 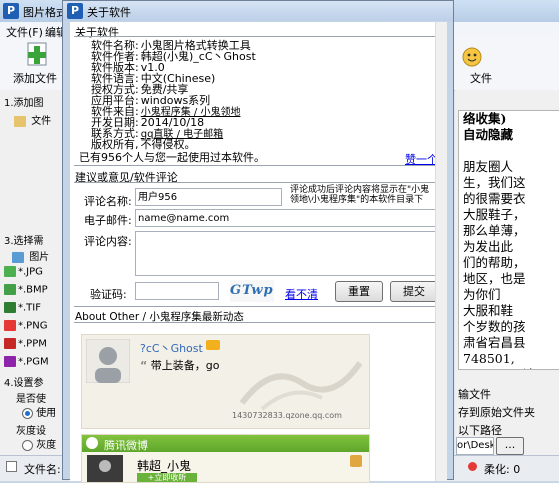 I want to click on weibo-avatar, so click(x=105, y=468).